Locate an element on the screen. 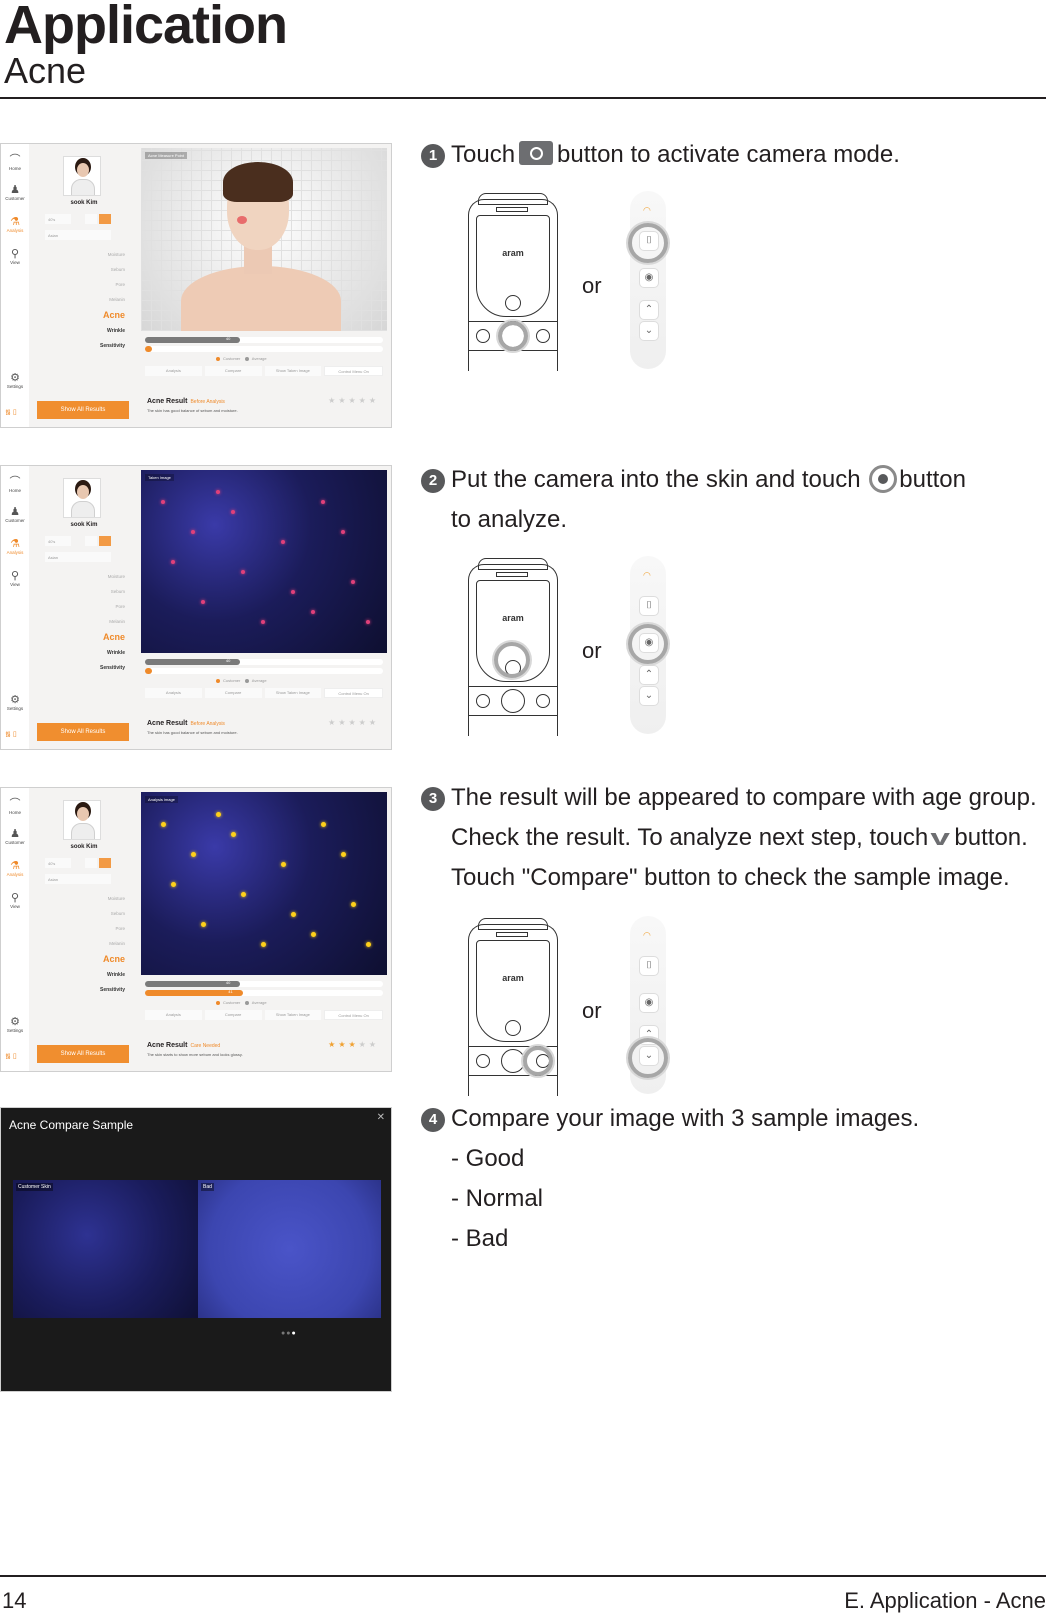 The height and width of the screenshot is (1622, 1057). acne-measure-point is located at coordinates (242, 220).